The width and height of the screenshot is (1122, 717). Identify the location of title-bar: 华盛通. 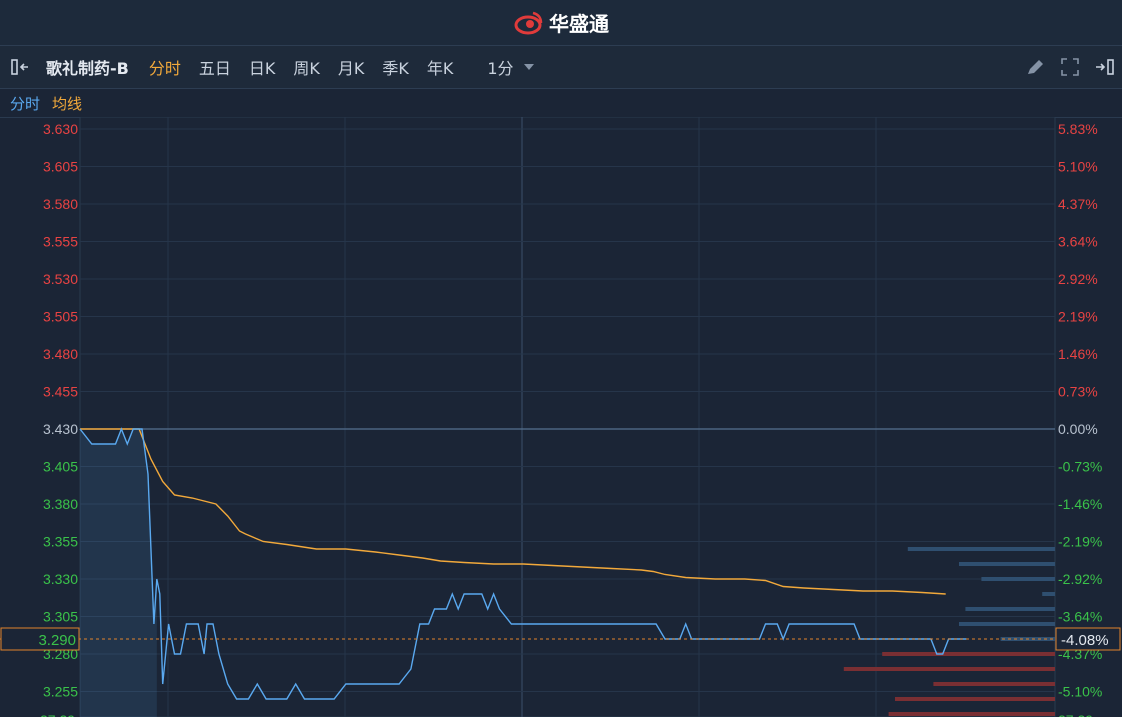
(561, 23).